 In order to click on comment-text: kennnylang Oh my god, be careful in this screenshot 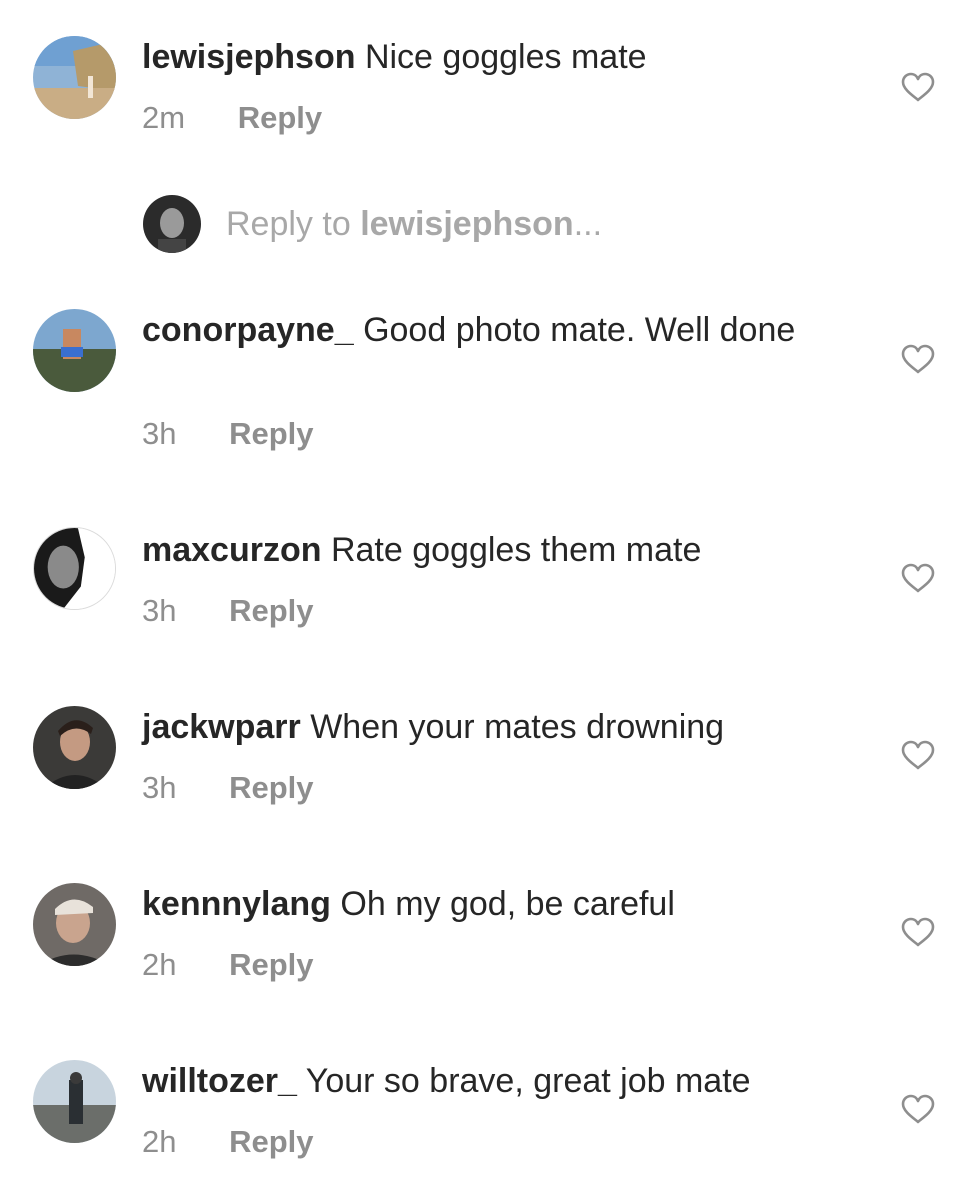, I will do `click(492, 904)`.